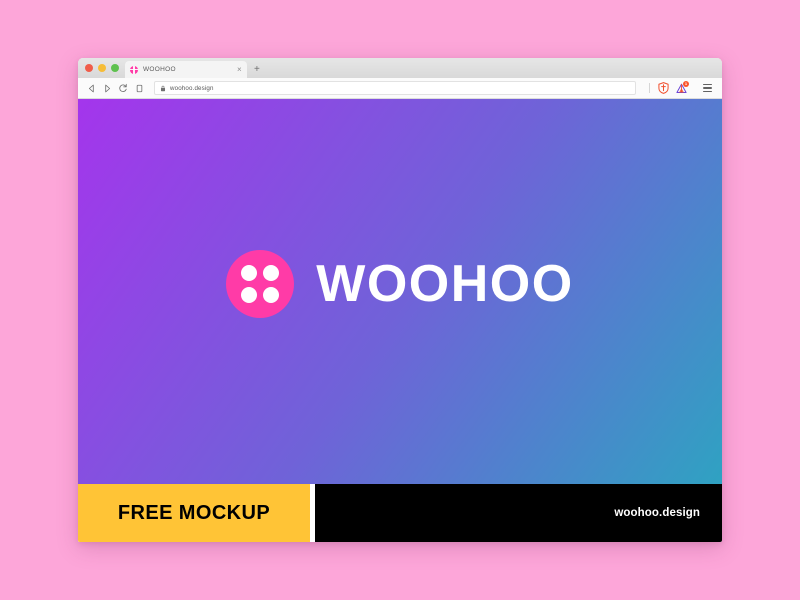 The width and height of the screenshot is (800, 600). Describe the element at coordinates (657, 513) in the screenshot. I see `site-url-label: woohoo.design` at that location.